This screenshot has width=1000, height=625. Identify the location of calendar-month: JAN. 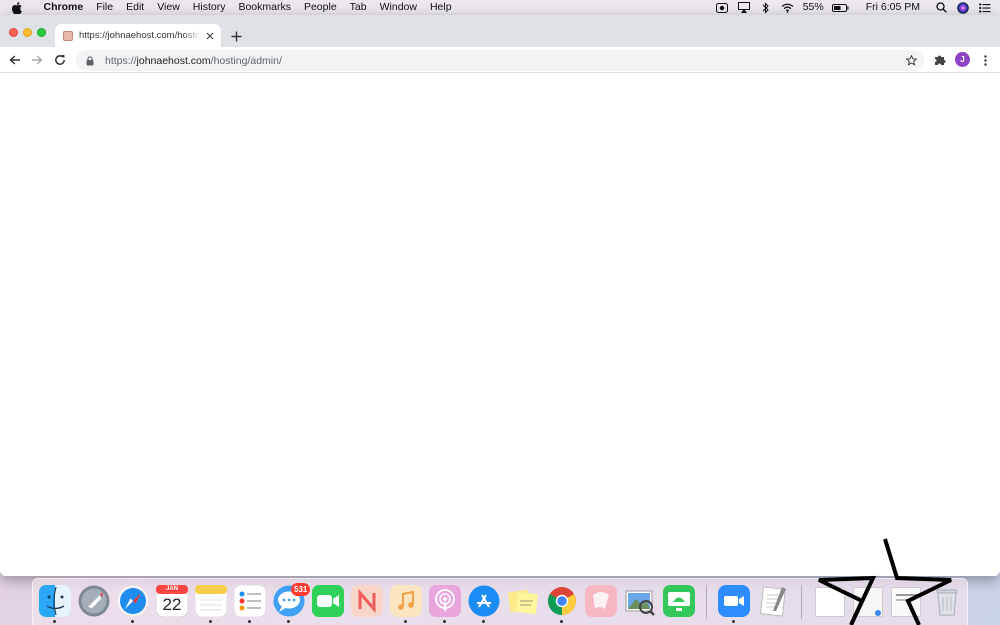
(171, 589).